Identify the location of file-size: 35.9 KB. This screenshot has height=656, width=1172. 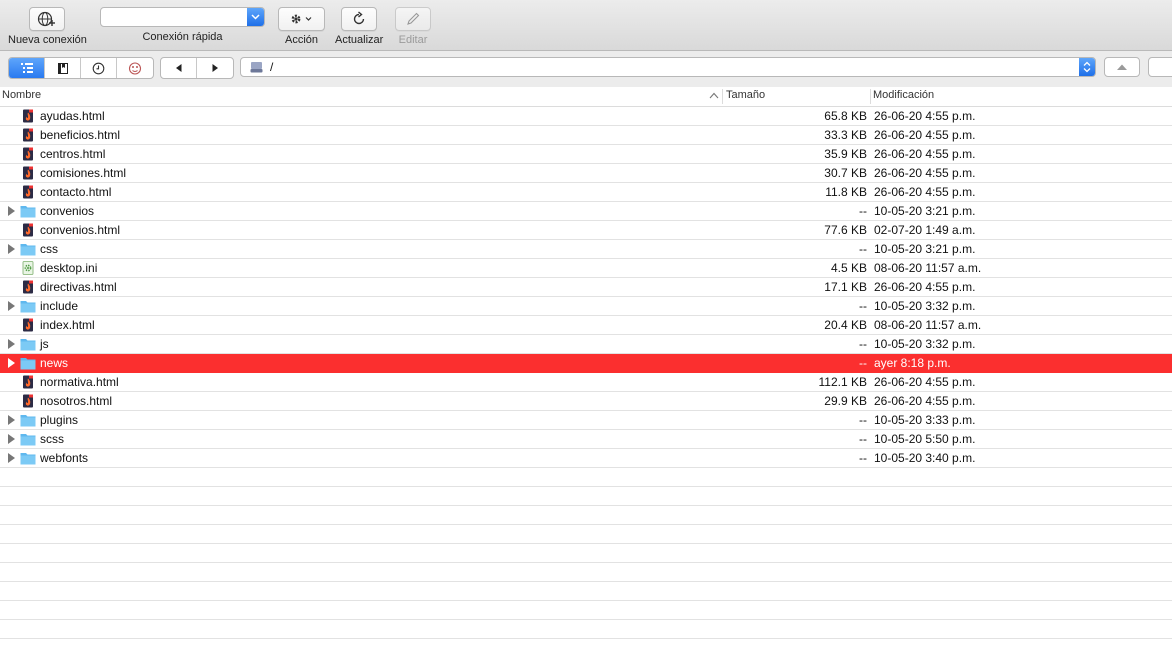
(845, 154).